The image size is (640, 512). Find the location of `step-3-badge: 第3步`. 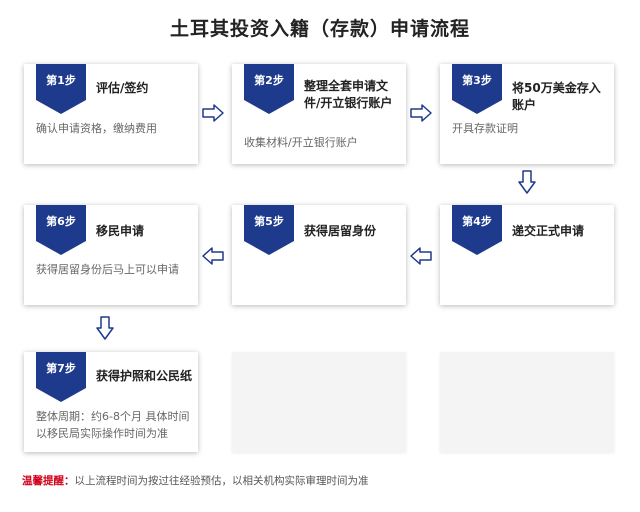

step-3-badge: 第3步 is located at coordinates (477, 89).